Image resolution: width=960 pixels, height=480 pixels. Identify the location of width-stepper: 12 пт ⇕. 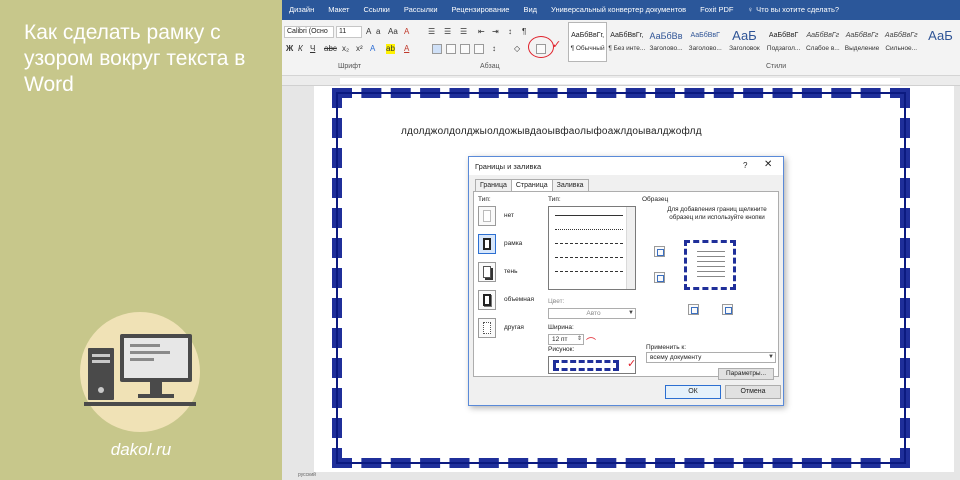
(566, 339).